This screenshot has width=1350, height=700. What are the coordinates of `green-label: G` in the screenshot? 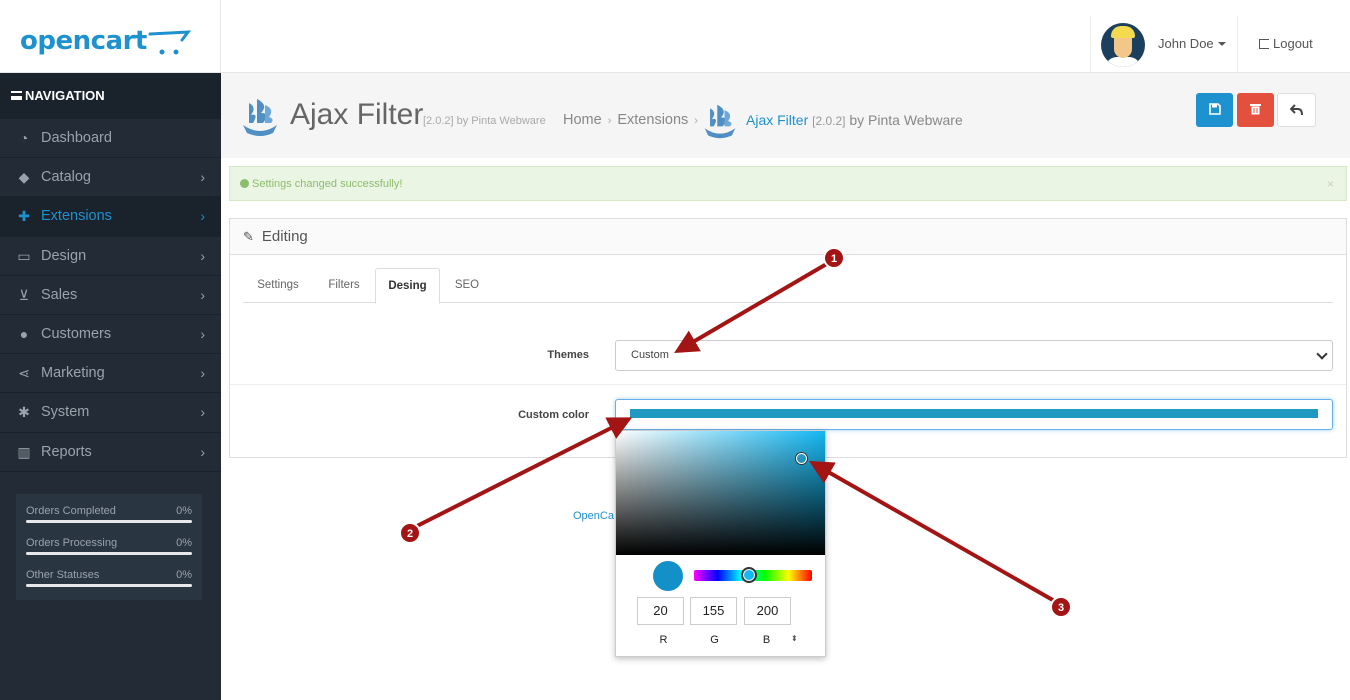 It's located at (714, 640).